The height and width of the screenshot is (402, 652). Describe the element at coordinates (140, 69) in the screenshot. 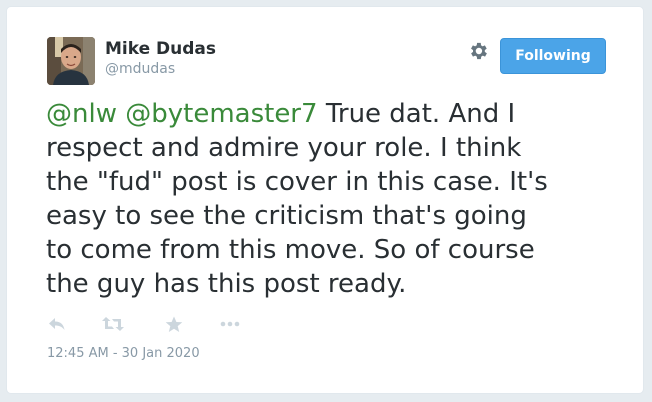

I see `author-handle: @mdudas` at that location.